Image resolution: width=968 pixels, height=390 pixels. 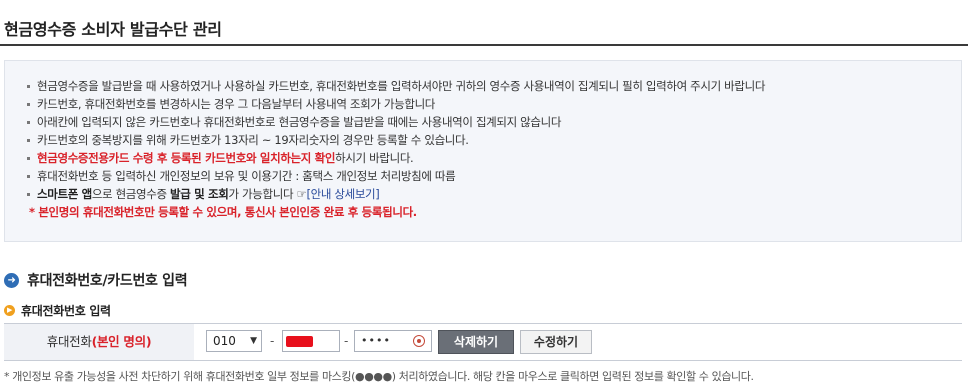 I want to click on edit-button: 수정하기, so click(x=556, y=342).